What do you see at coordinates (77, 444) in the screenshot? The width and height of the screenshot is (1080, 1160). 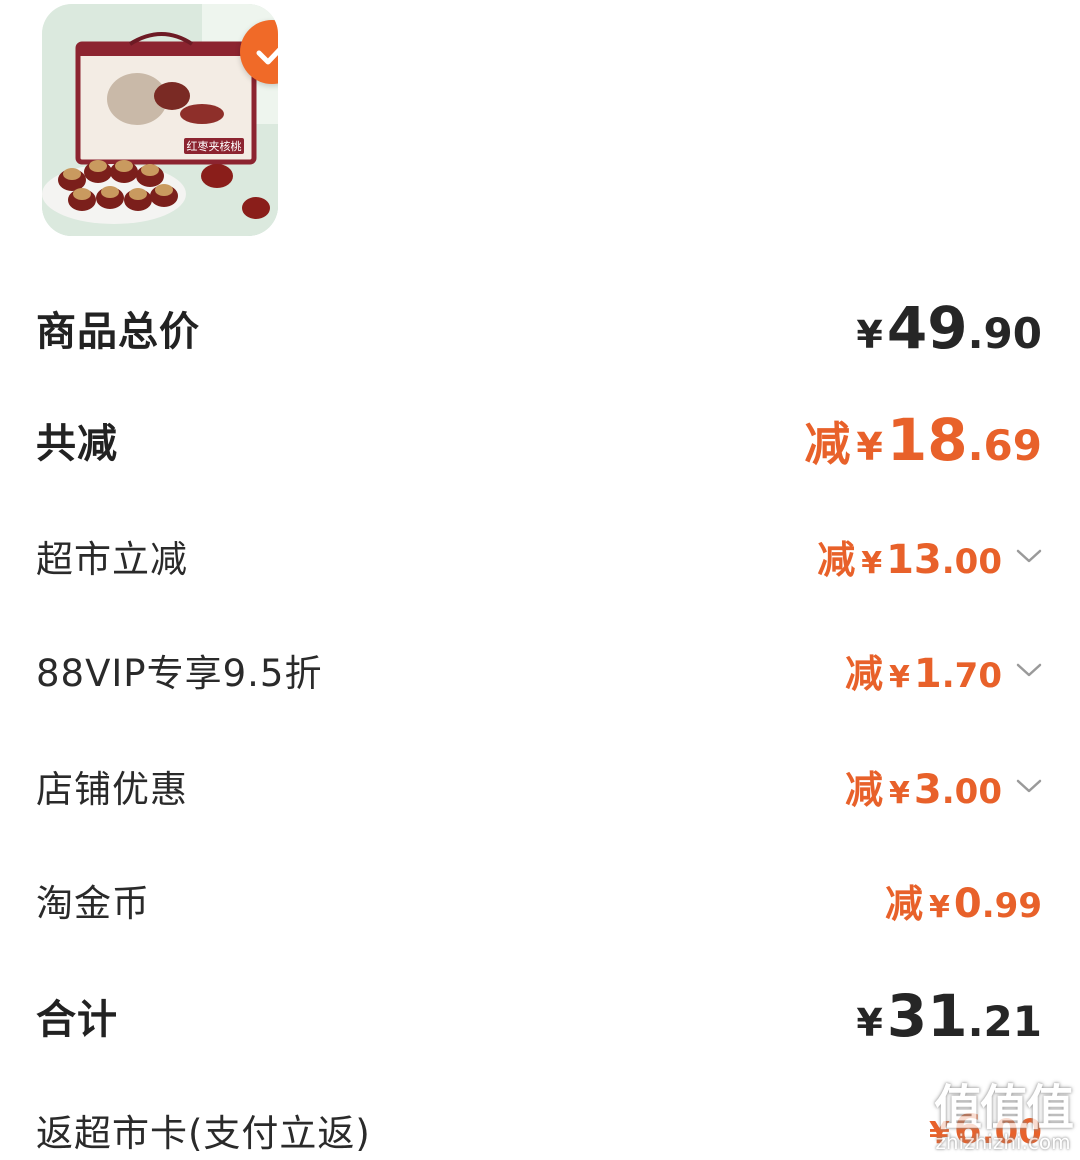 I see `total-discount-label: 共减` at bounding box center [77, 444].